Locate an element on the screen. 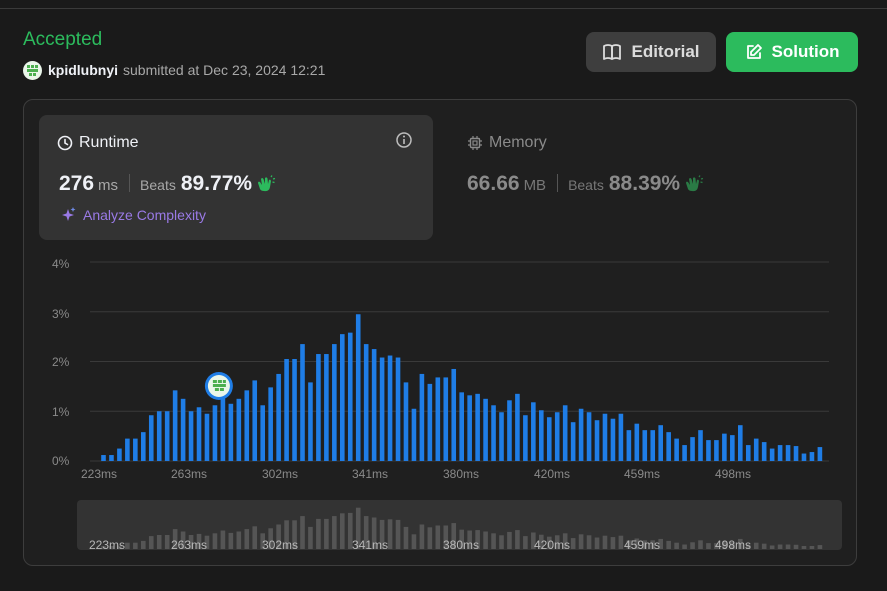 The width and height of the screenshot is (887, 591). mini-x-tick-label: 302ms is located at coordinates (280, 545).